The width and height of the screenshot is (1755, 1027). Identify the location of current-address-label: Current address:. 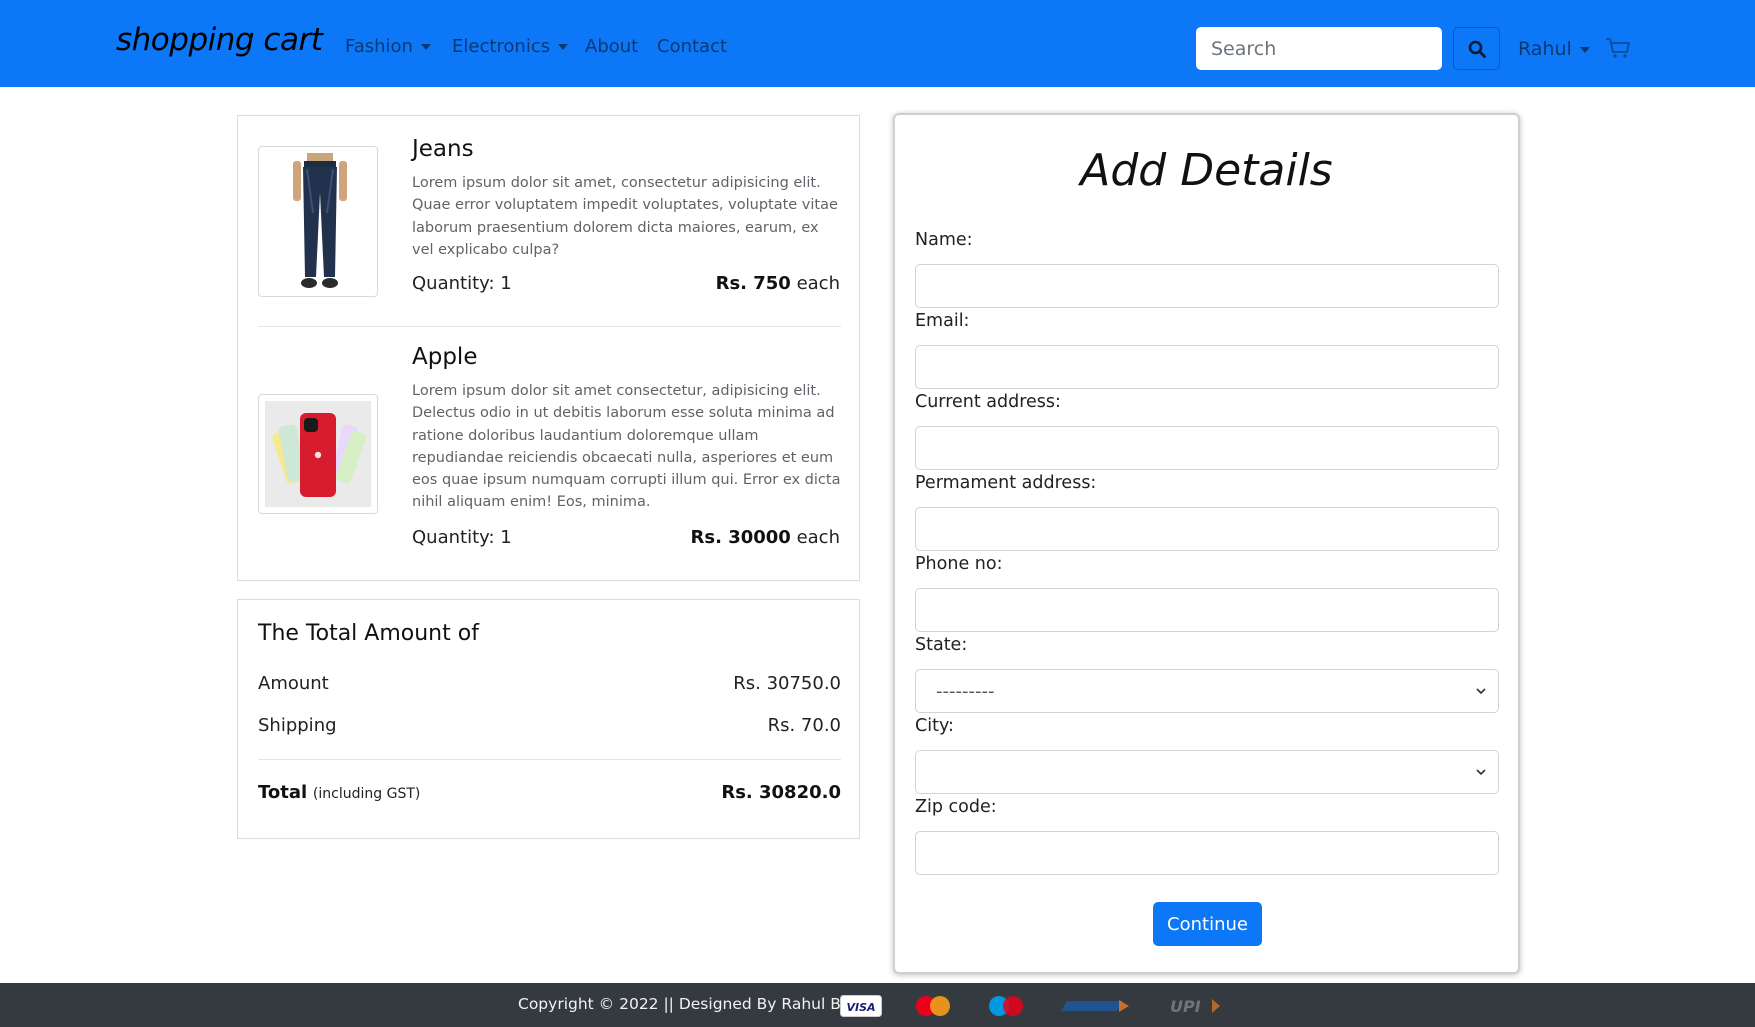
(988, 402).